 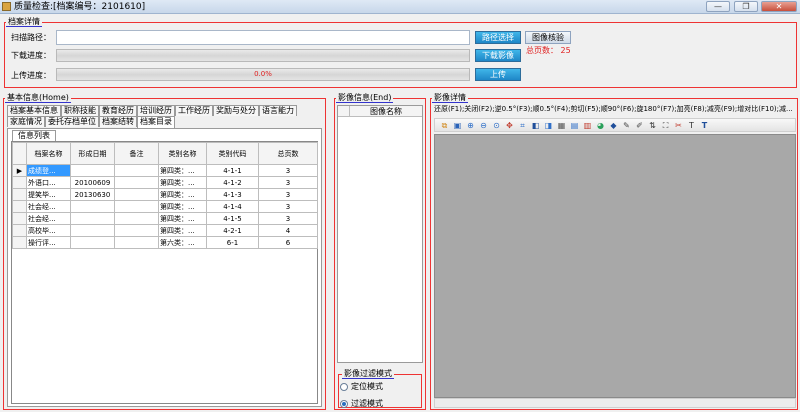 I want to click on table-row: 操行评... 第六类：... 6-1 6, so click(x=165, y=242).